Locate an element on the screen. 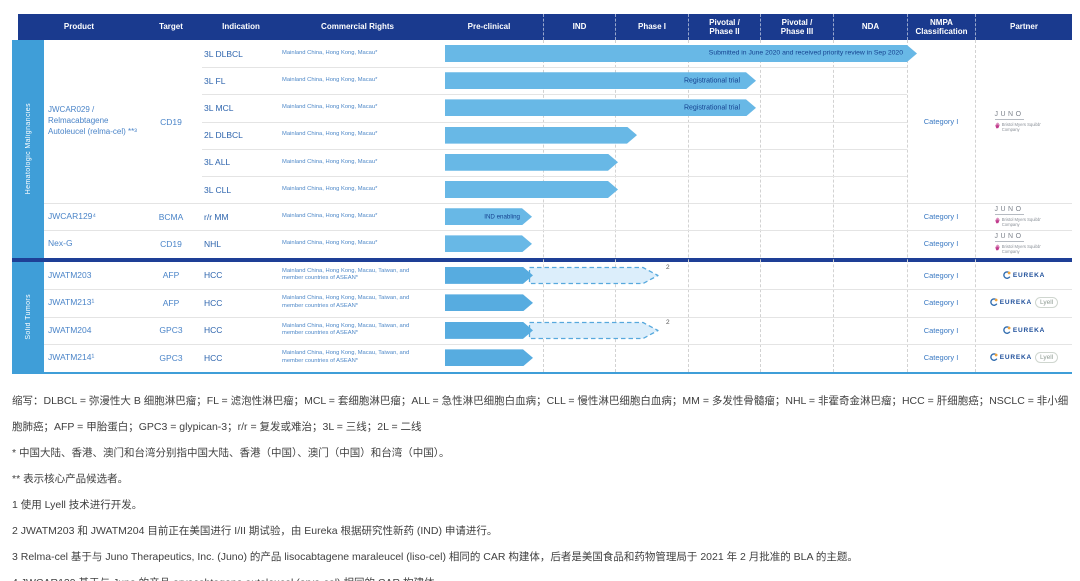  indication: 3L FL is located at coordinates (215, 80).